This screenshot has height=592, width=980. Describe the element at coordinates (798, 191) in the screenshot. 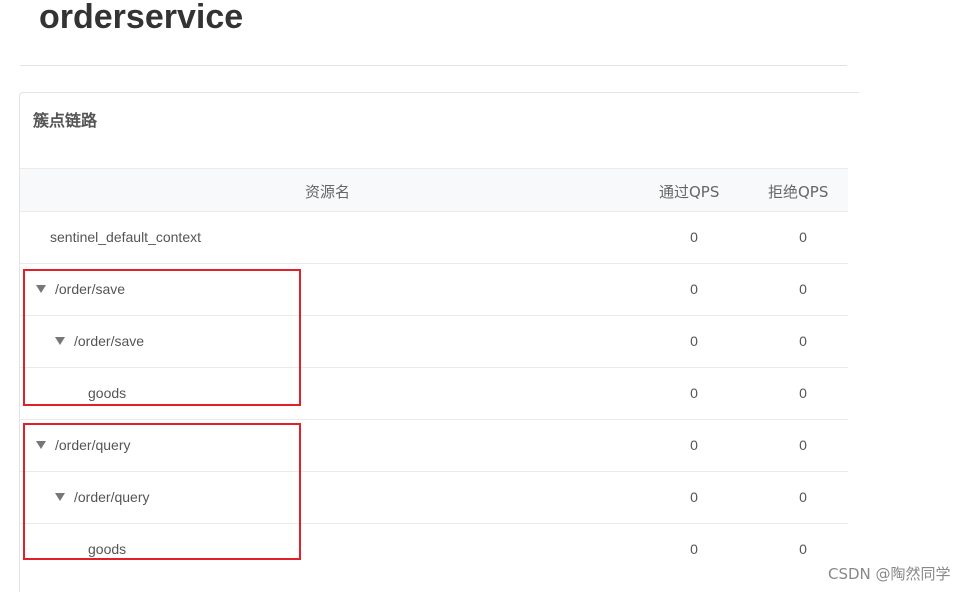

I see `column-header-block-qps: 拒绝QPS` at that location.